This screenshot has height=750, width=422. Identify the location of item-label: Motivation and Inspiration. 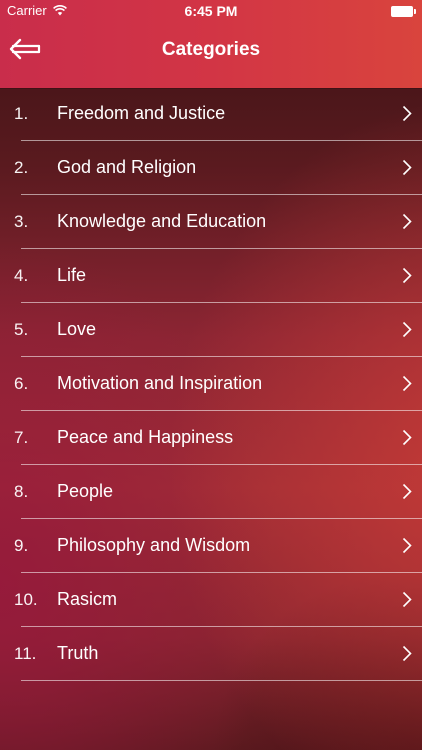
(160, 383).